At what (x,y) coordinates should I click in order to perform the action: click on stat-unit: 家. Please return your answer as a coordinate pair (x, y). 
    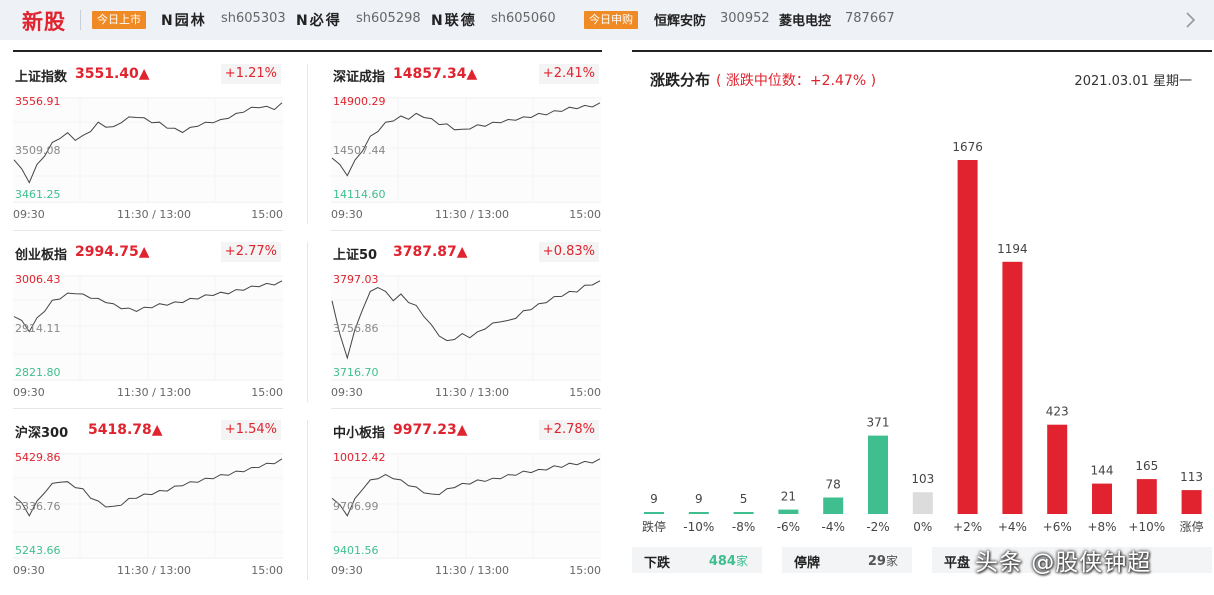
    Looking at the image, I should click on (741, 561).